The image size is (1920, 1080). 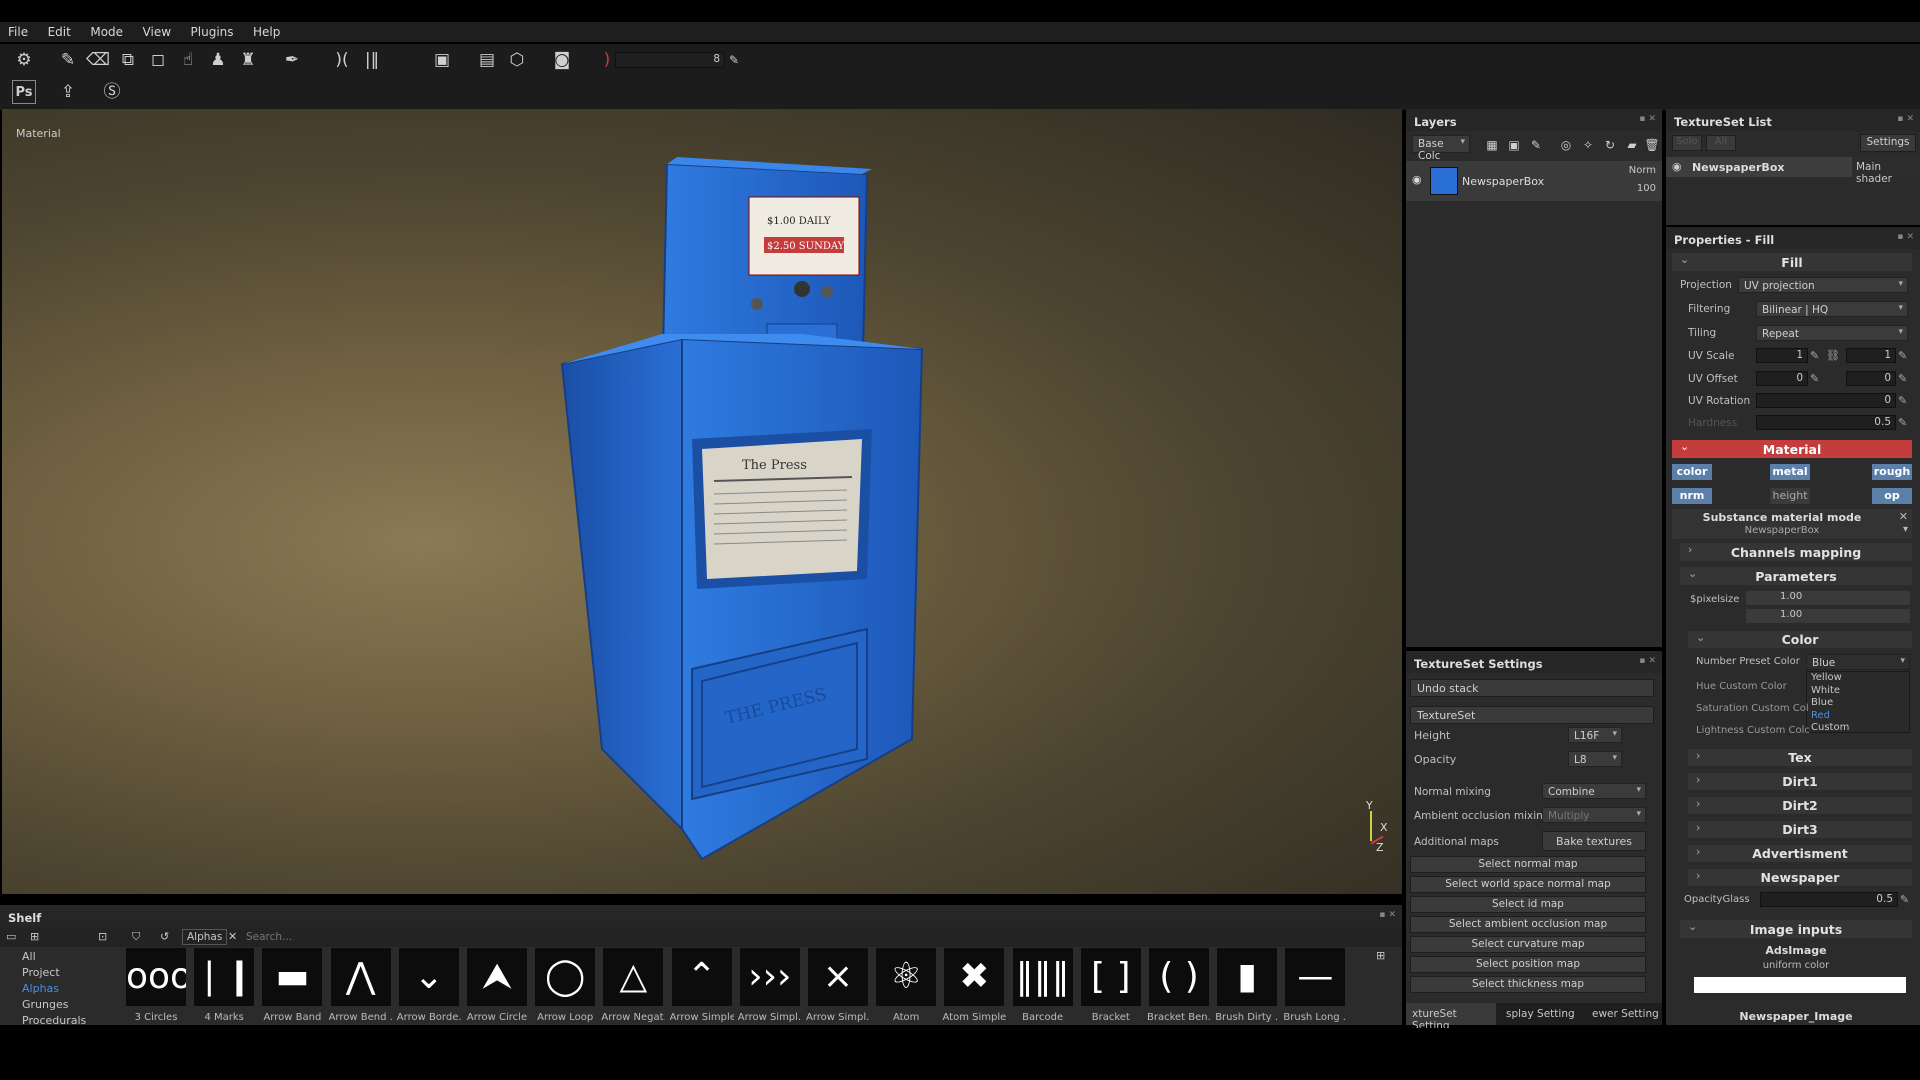 What do you see at coordinates (1793, 171) in the screenshot?
I see `textureset-row: ◉ NewspaperBox Main shader` at bounding box center [1793, 171].